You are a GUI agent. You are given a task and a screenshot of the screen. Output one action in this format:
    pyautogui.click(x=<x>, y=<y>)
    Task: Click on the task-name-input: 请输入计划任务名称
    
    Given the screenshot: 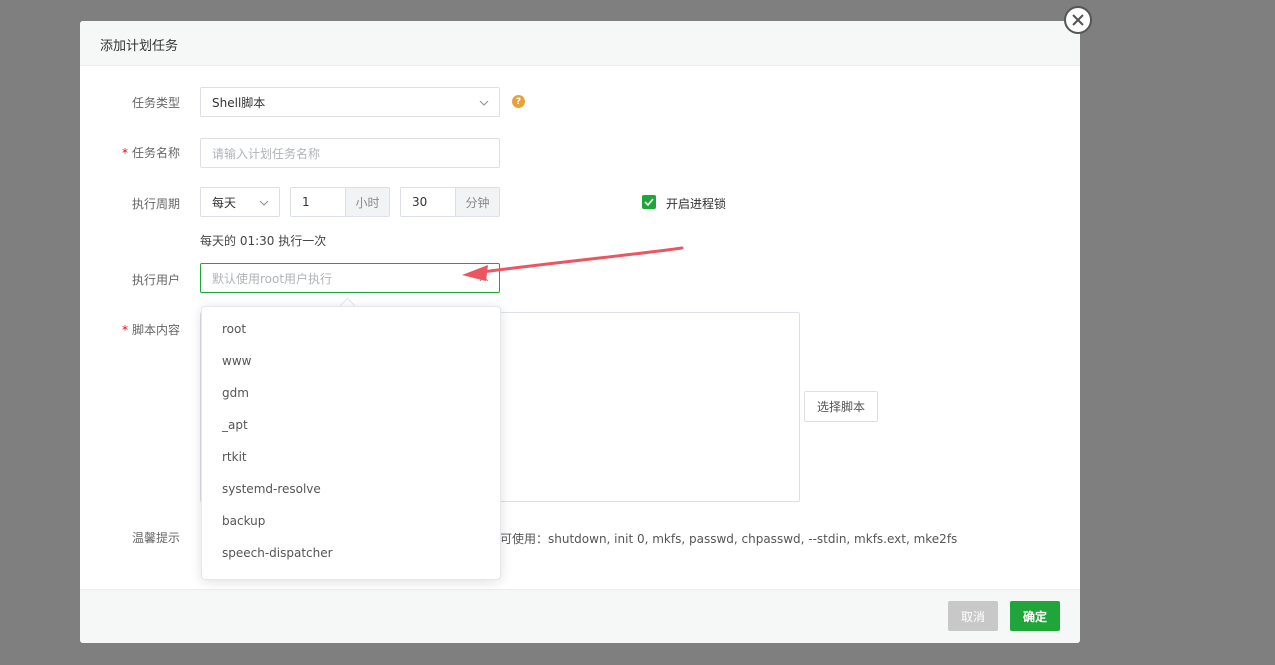 What is the action you would take?
    pyautogui.click(x=350, y=153)
    